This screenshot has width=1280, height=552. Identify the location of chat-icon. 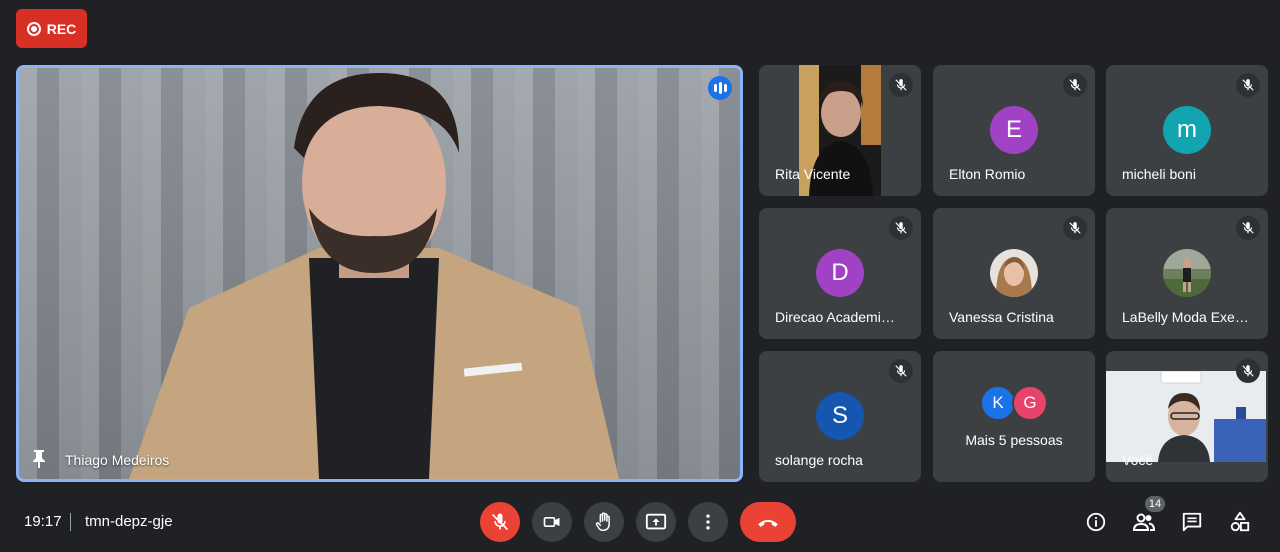
(1192, 522).